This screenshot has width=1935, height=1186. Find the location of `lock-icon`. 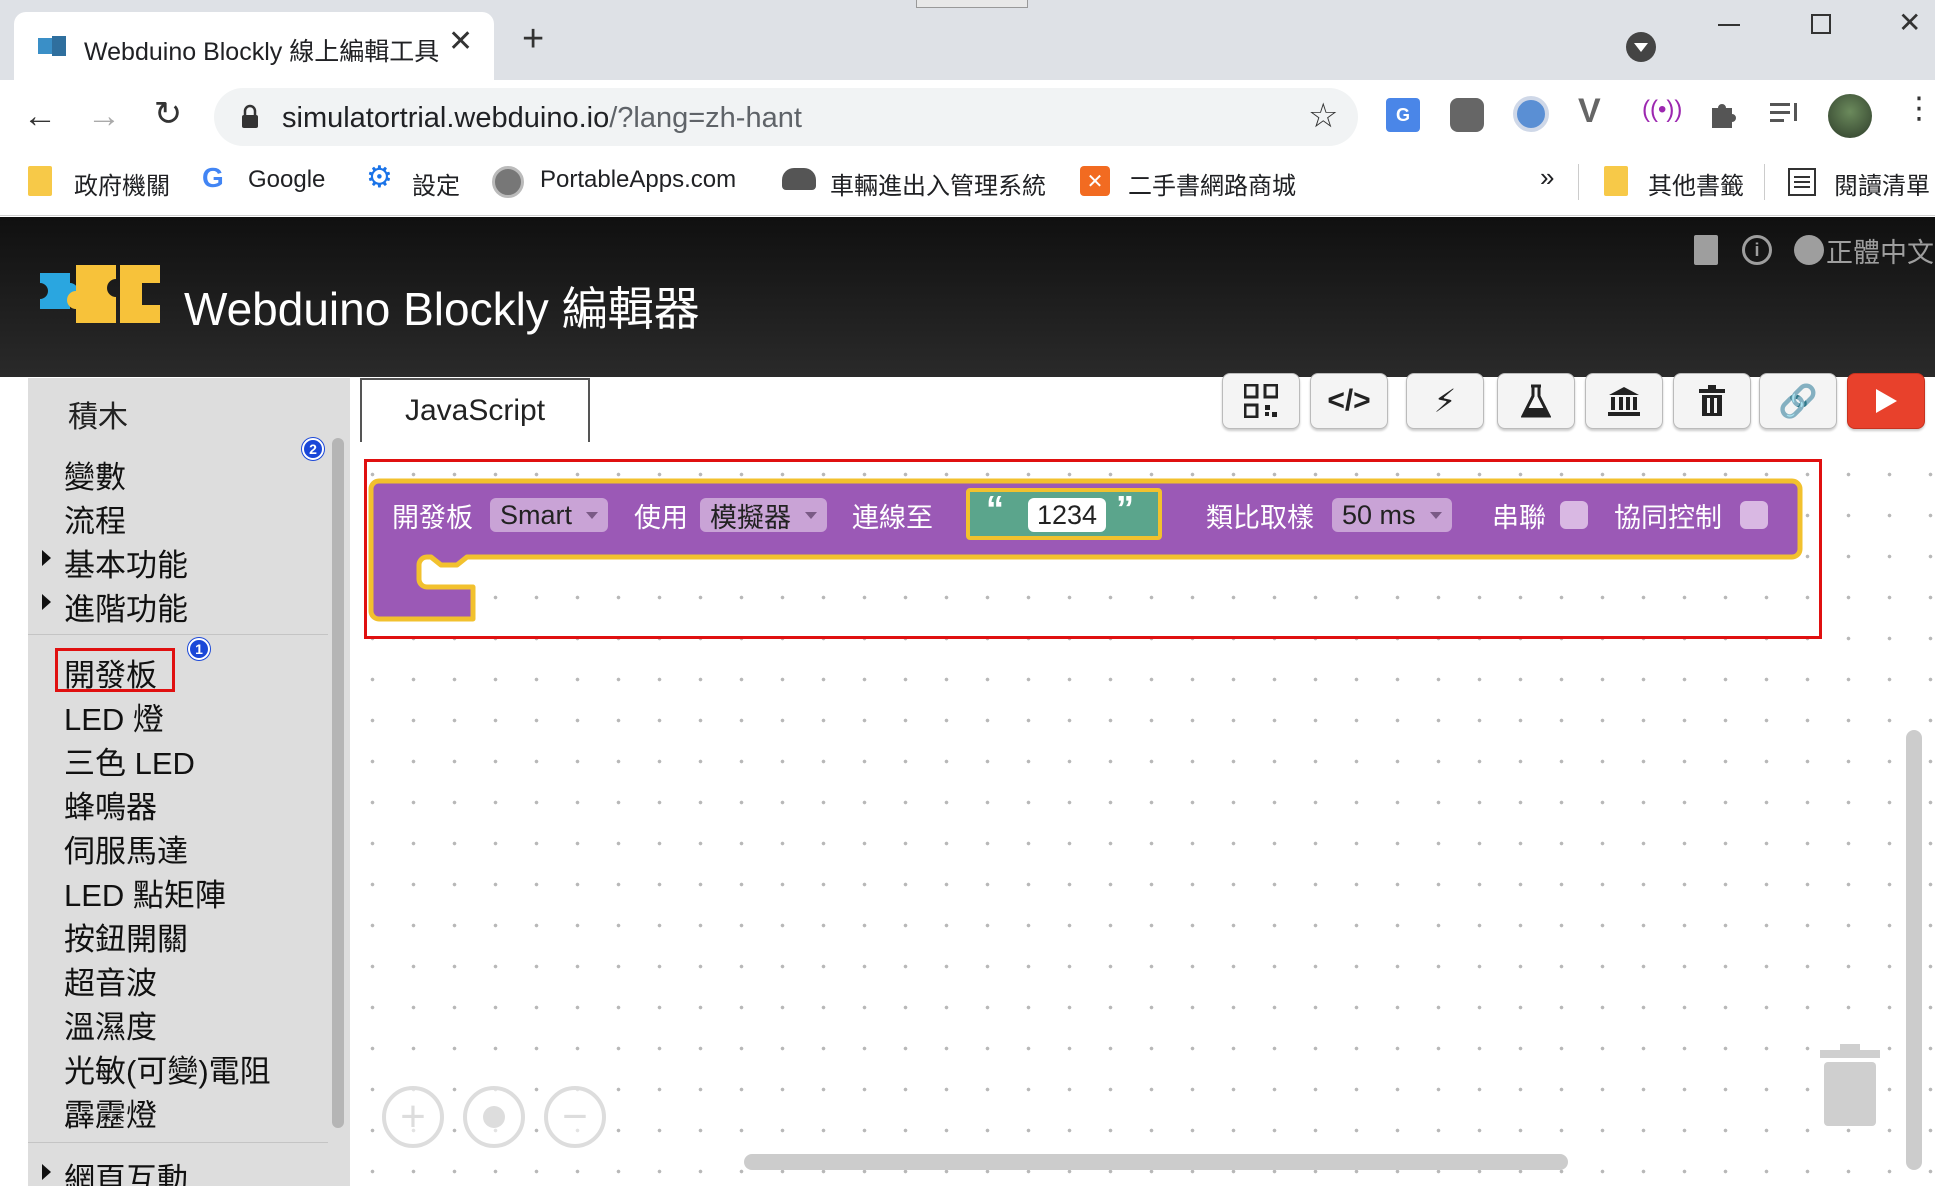

lock-icon is located at coordinates (250, 116).